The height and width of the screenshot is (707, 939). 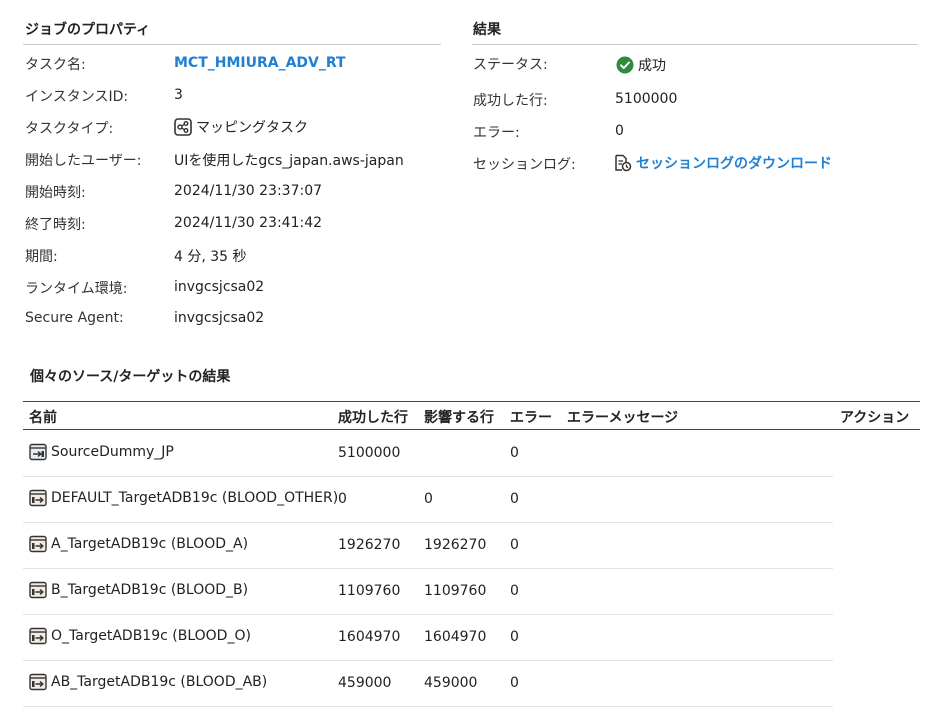 What do you see at coordinates (459, 418) in the screenshot?
I see `header-affected-rows: 影響する行` at bounding box center [459, 418].